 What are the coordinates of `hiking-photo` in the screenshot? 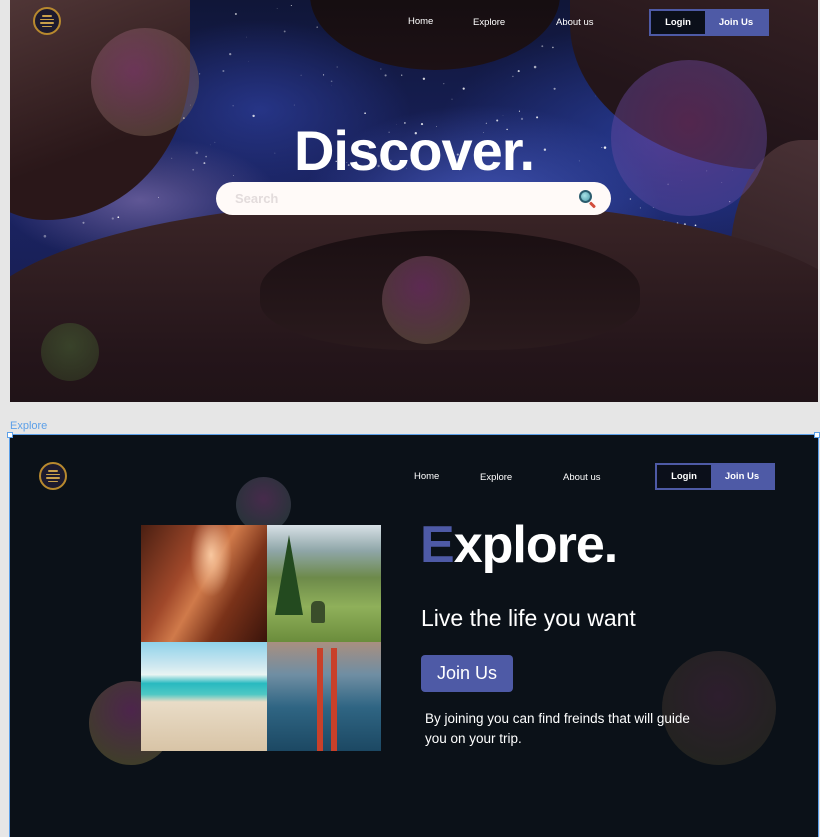 It's located at (324, 583).